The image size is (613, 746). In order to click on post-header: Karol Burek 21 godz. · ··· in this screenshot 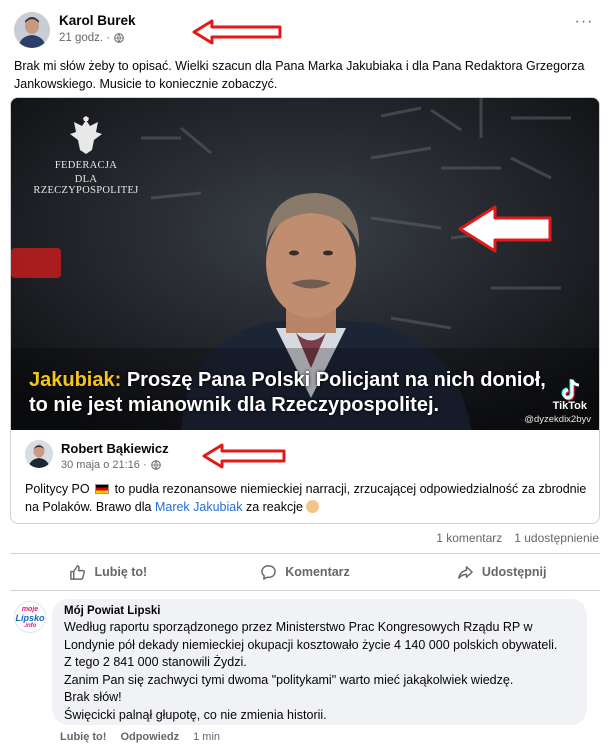, I will do `click(309, 30)`.